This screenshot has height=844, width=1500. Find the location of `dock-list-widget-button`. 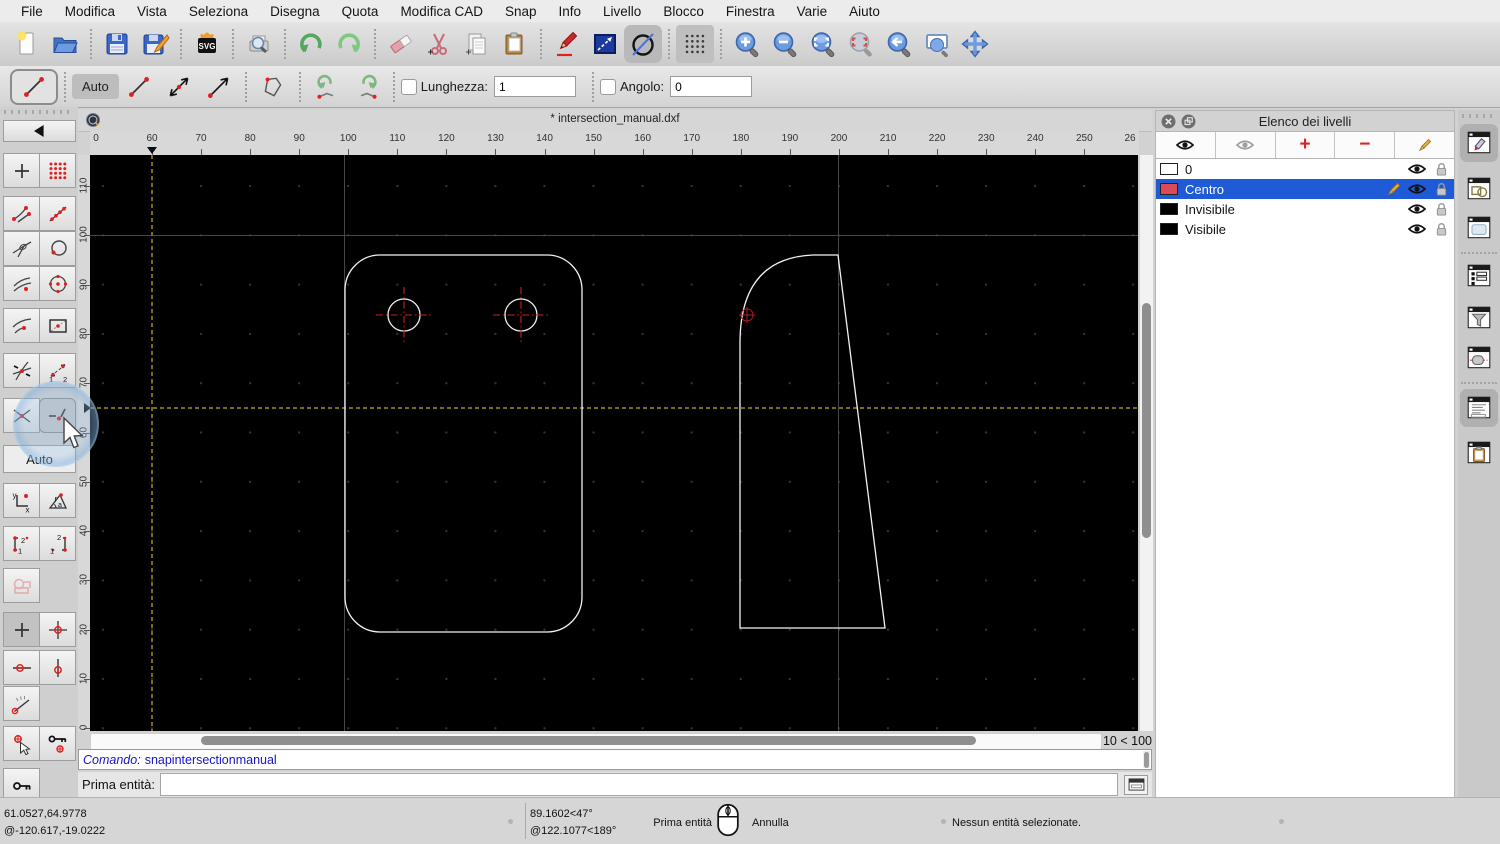

dock-list-widget-button is located at coordinates (1479, 276).